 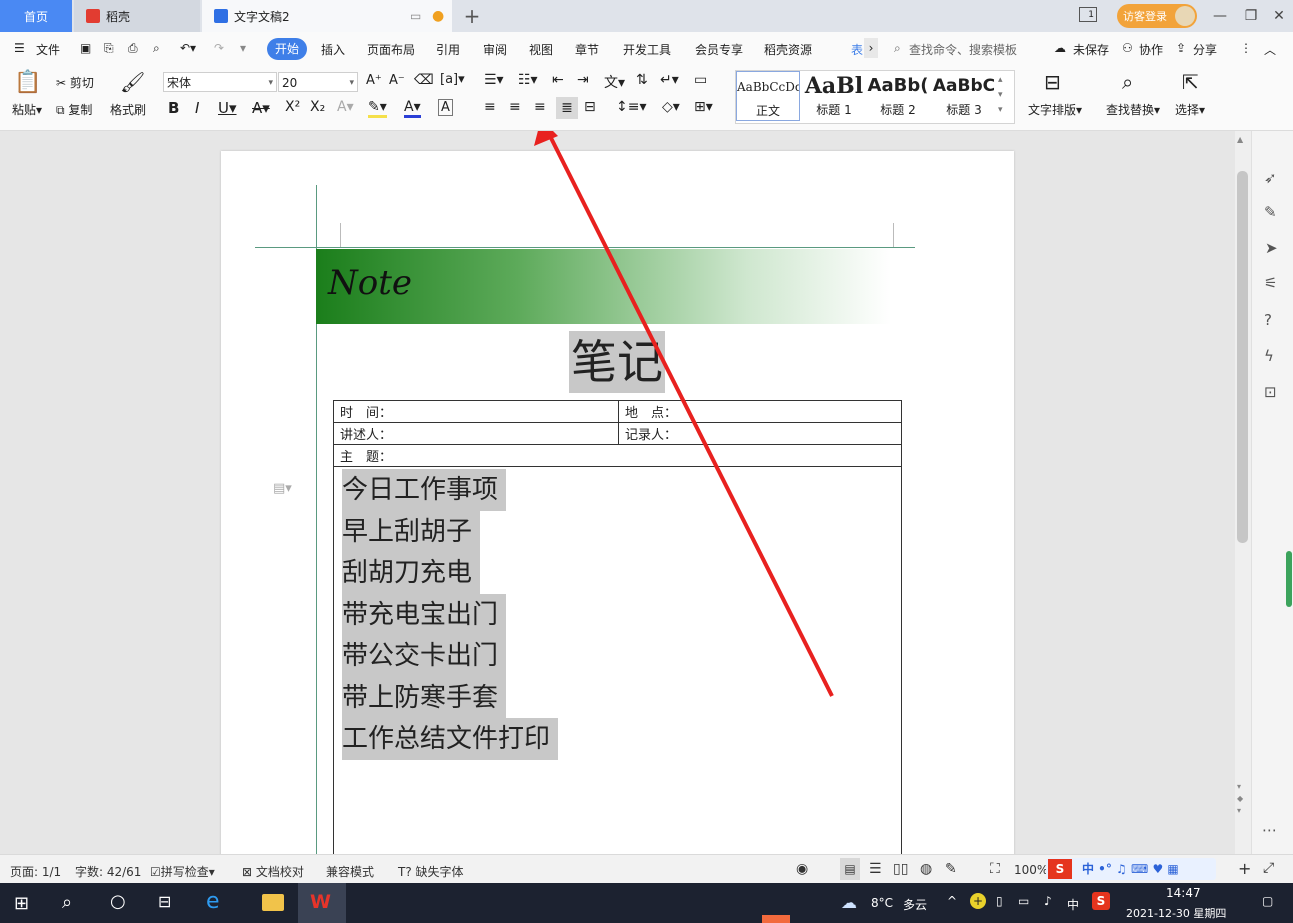 What do you see at coordinates (1220, 16) in the screenshot?
I see `minimize-icon: —` at bounding box center [1220, 16].